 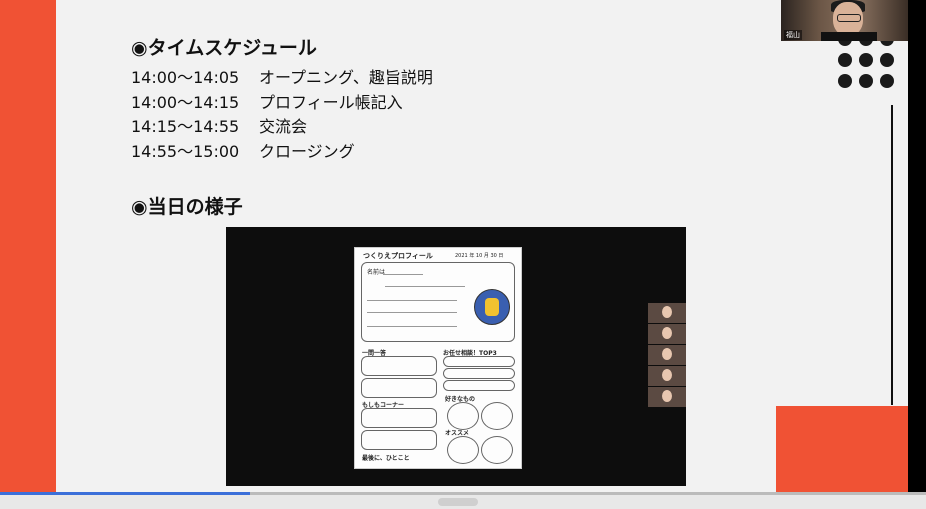 I want to click on schedule-time: 14:00〜14:05, so click(x=185, y=77).